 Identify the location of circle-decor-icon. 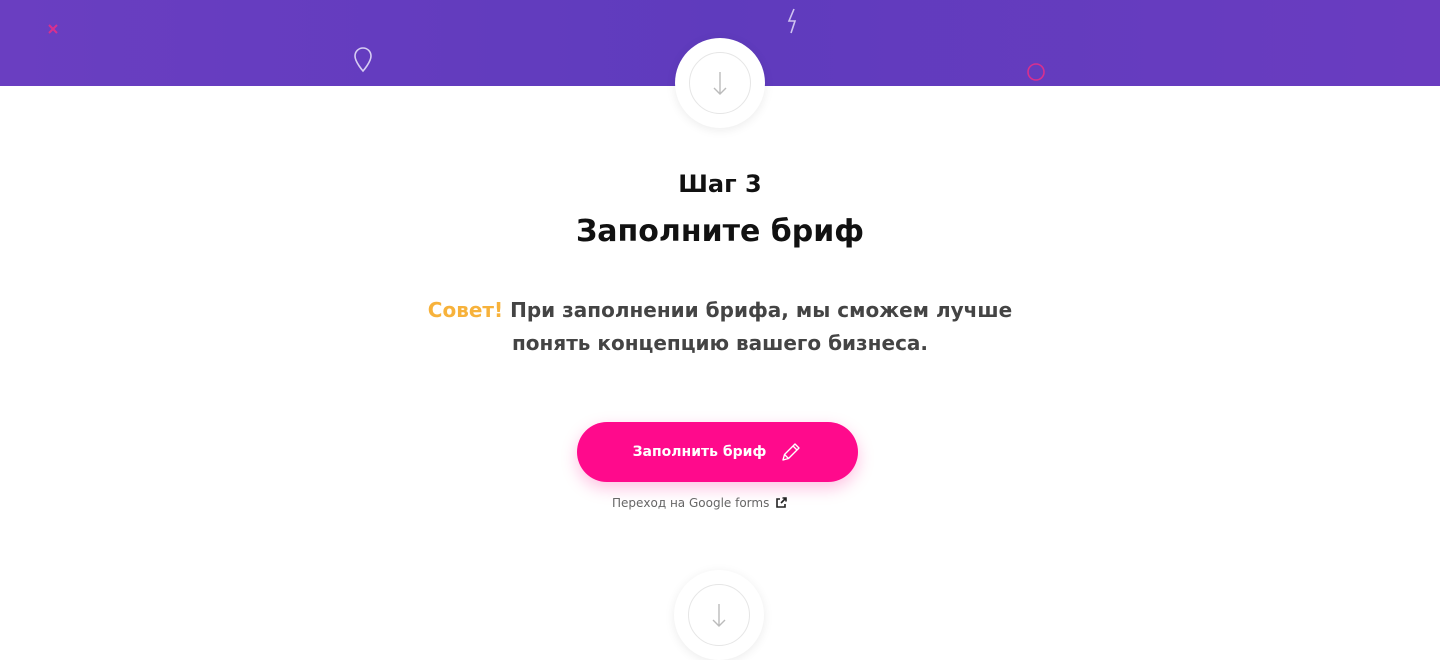
(1036, 72).